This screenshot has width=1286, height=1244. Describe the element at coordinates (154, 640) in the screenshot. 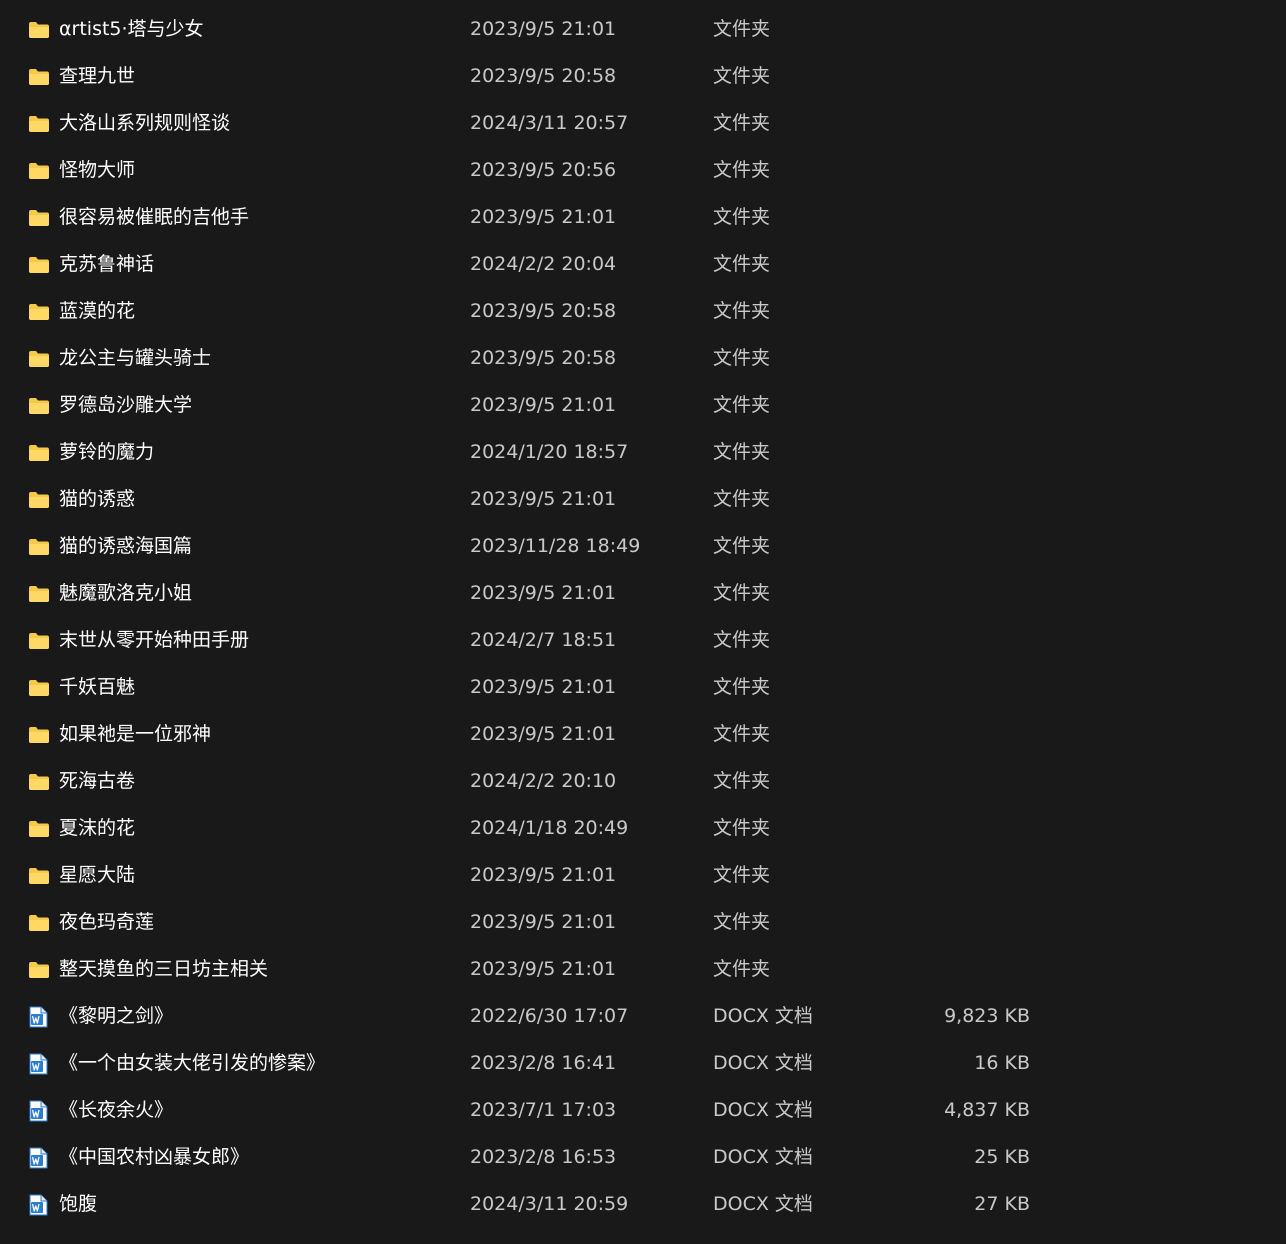

I see `file-name: 末世从零开始种田手册` at that location.